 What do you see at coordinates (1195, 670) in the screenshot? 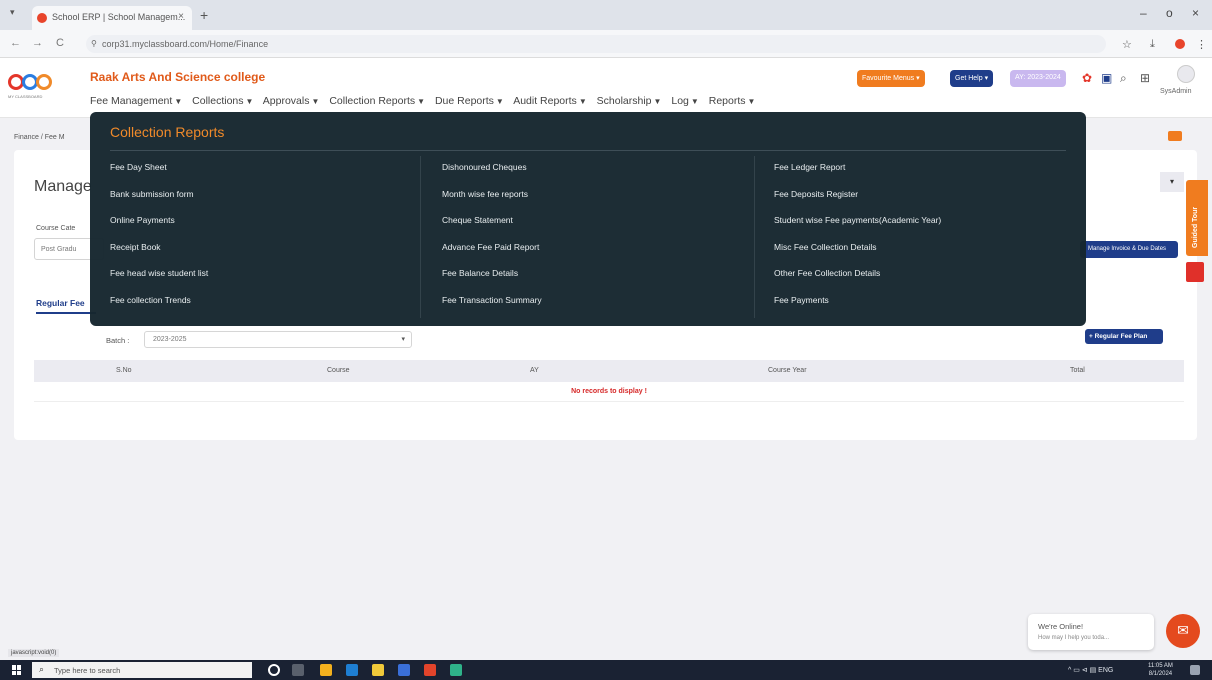
I see `notifications-icon` at bounding box center [1195, 670].